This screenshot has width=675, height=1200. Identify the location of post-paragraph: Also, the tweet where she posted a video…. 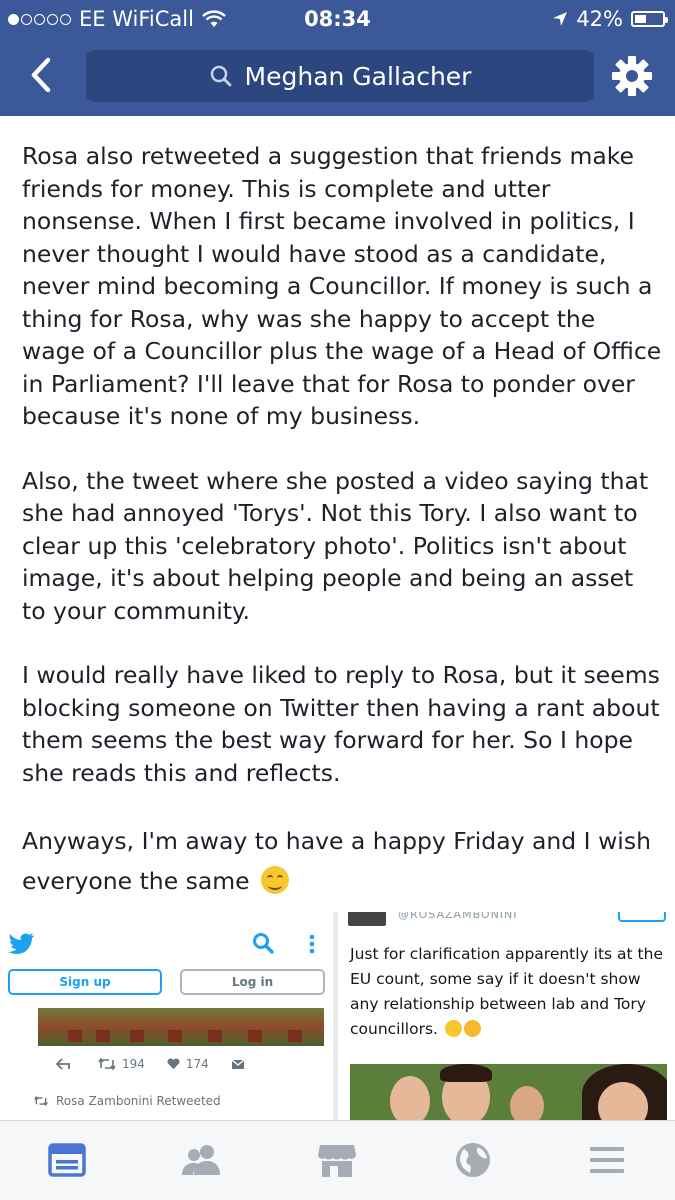
(335, 545).